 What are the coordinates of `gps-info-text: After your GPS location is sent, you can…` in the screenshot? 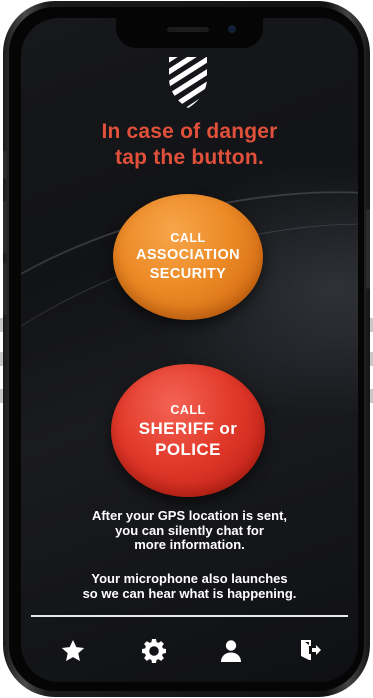 It's located at (189, 530).